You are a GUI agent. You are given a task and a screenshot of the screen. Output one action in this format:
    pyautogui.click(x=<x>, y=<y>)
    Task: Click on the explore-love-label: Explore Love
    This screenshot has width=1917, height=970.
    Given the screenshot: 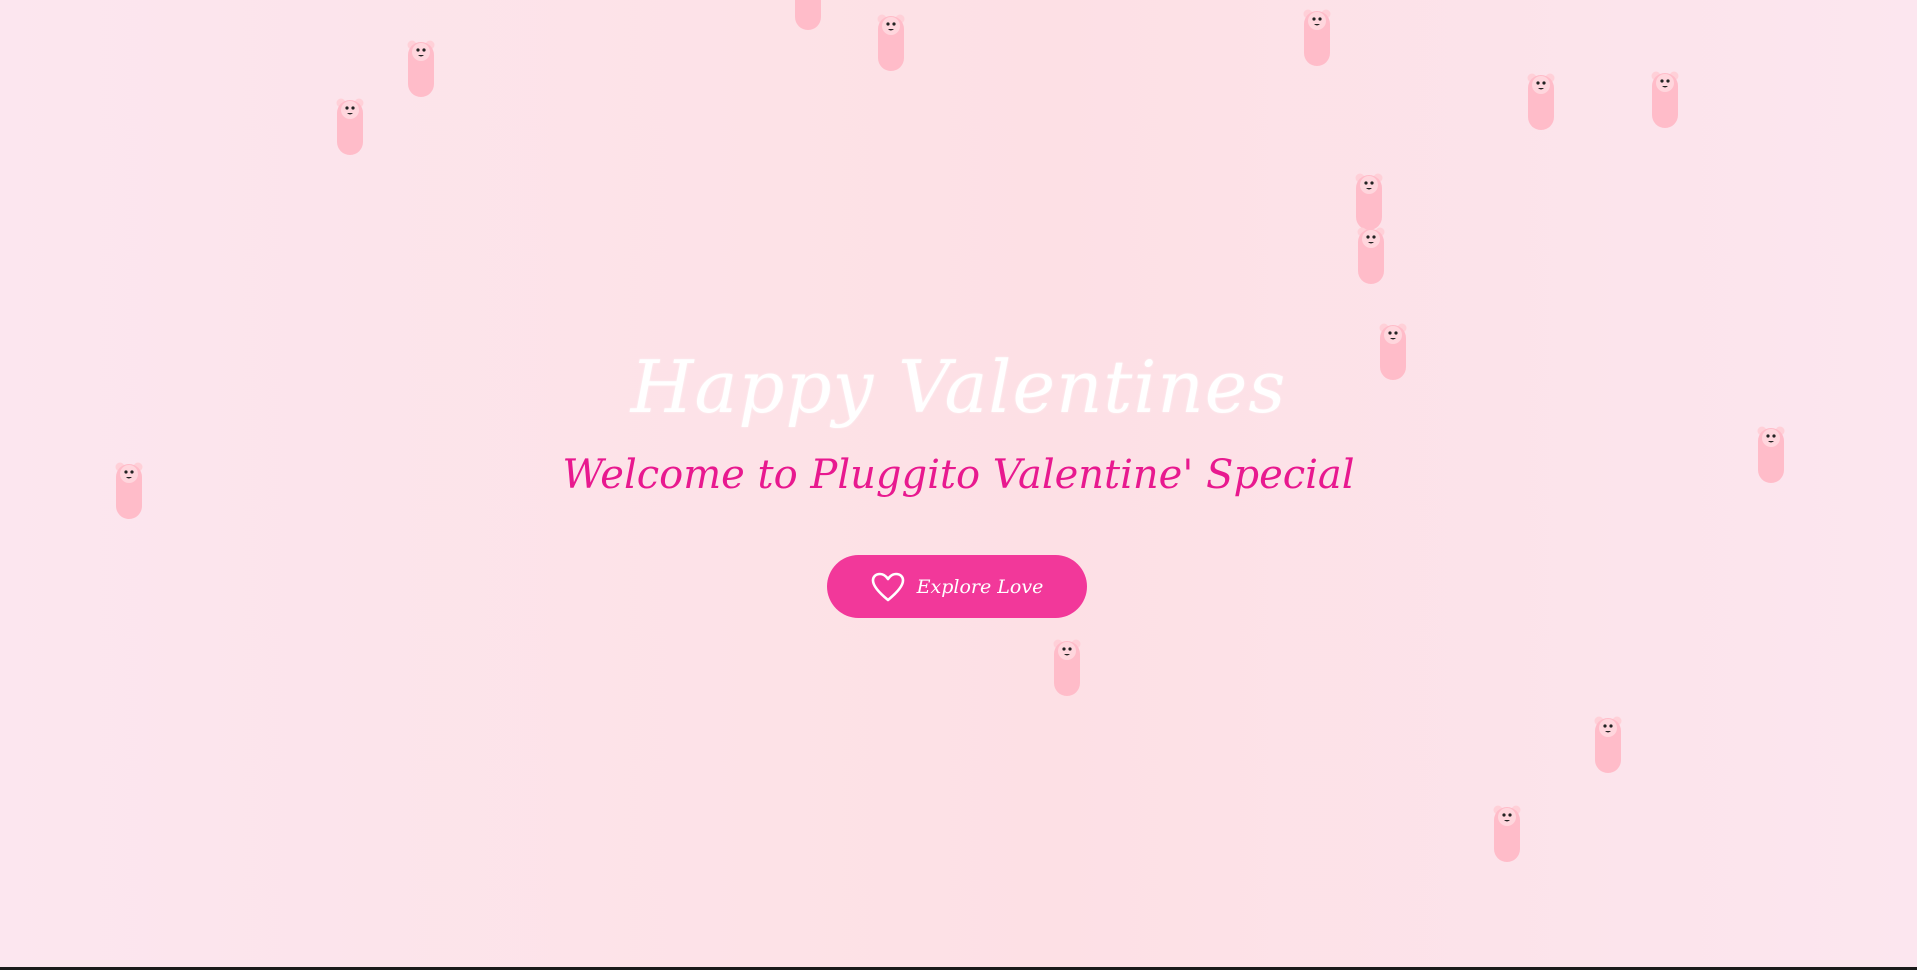 What is the action you would take?
    pyautogui.click(x=980, y=586)
    